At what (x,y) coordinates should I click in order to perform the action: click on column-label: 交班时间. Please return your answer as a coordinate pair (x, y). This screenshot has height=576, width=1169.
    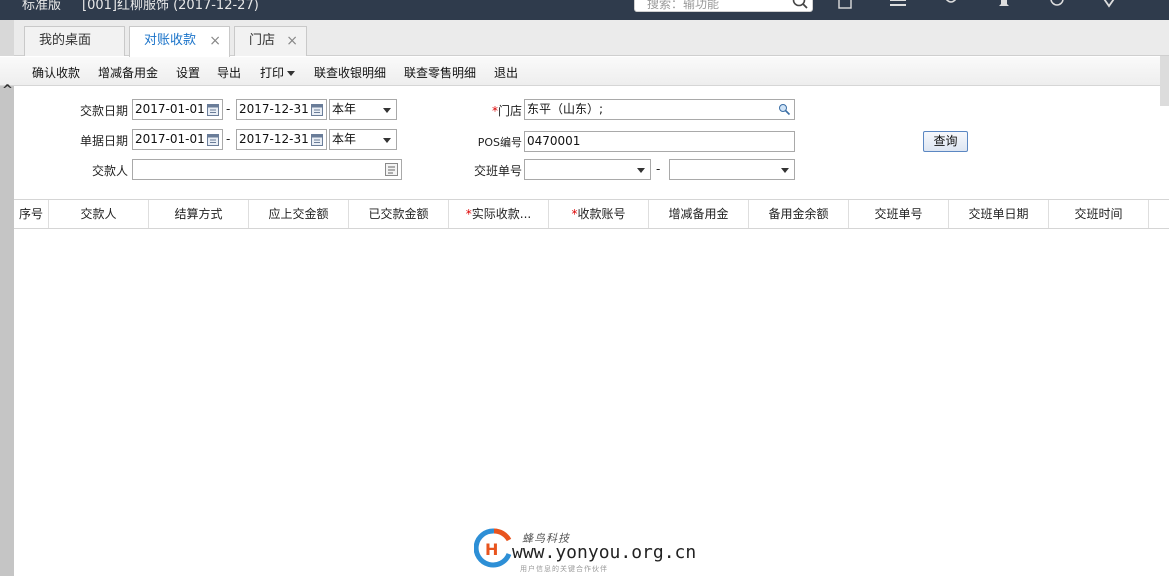
    Looking at the image, I should click on (1098, 214).